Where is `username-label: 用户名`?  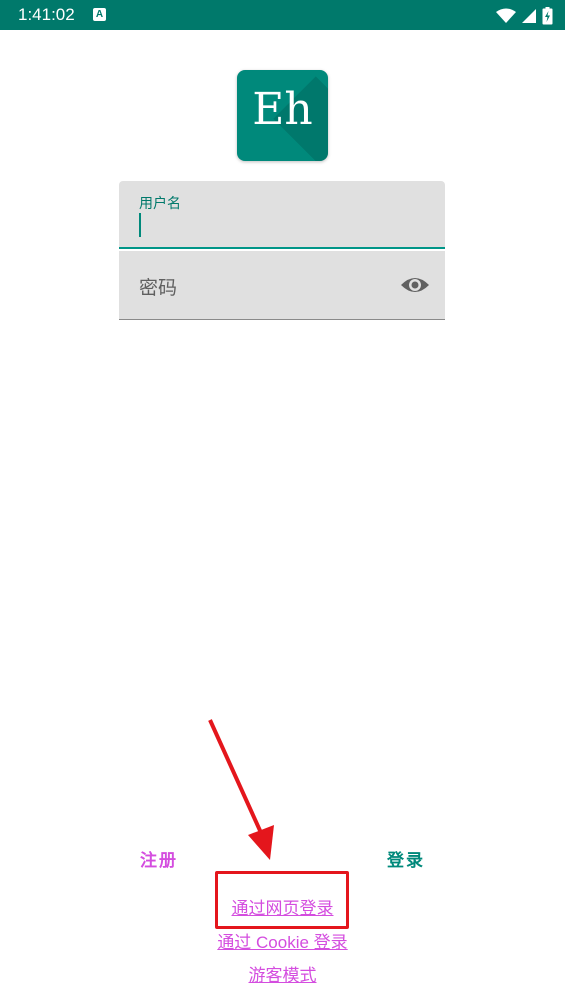
username-label: 用户名 is located at coordinates (160, 203).